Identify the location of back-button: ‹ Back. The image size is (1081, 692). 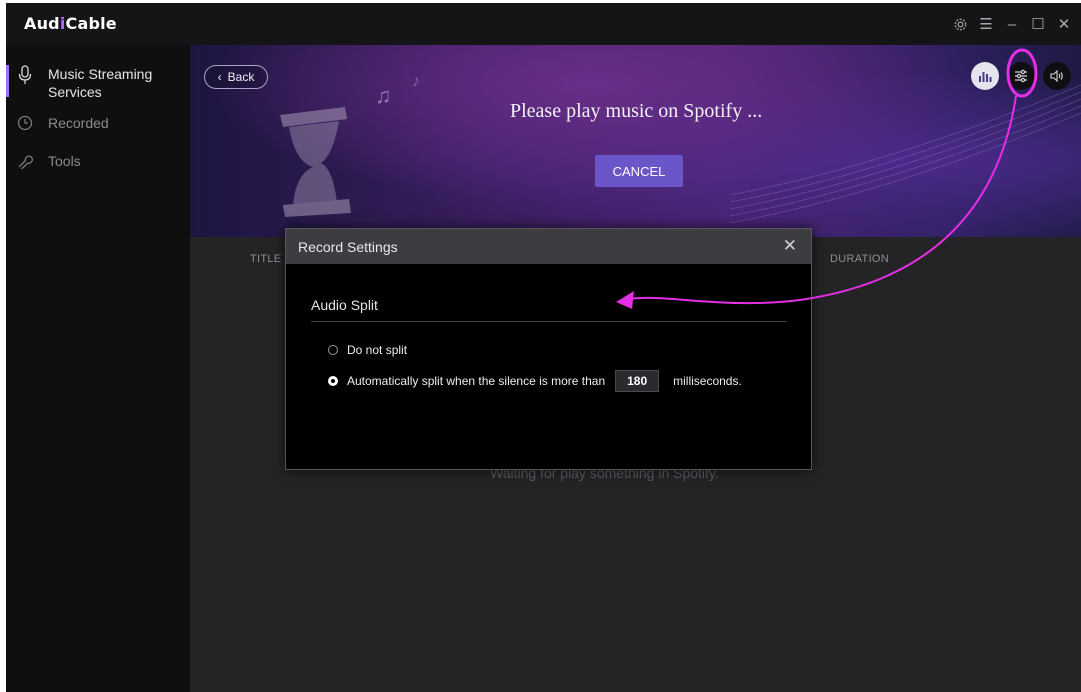
(236, 77).